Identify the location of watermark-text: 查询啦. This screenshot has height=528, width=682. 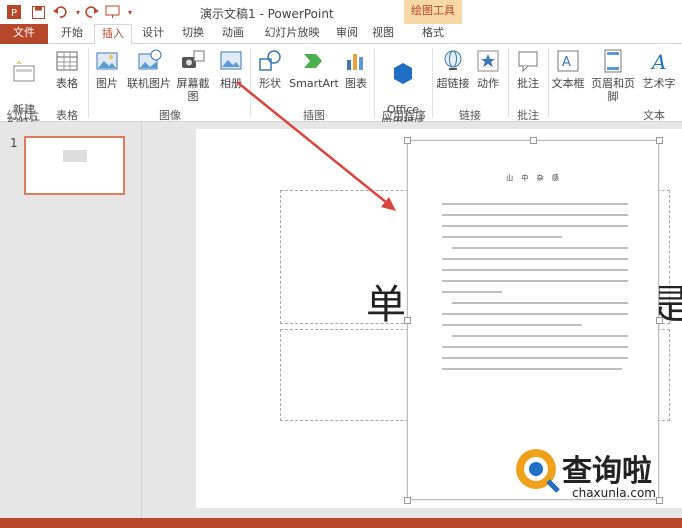
(607, 471).